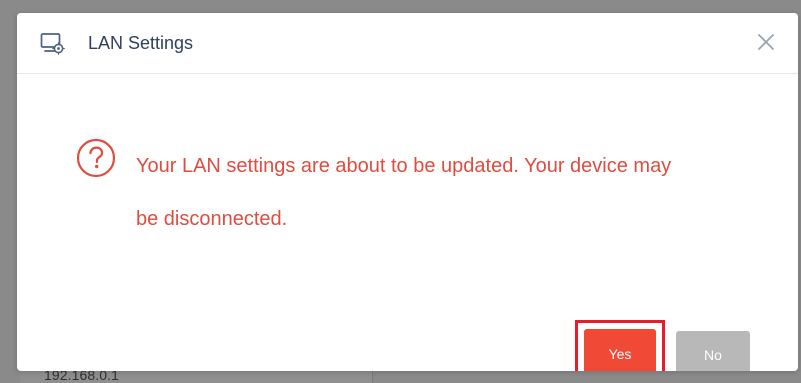  I want to click on monitor-gear-icon, so click(52, 44).